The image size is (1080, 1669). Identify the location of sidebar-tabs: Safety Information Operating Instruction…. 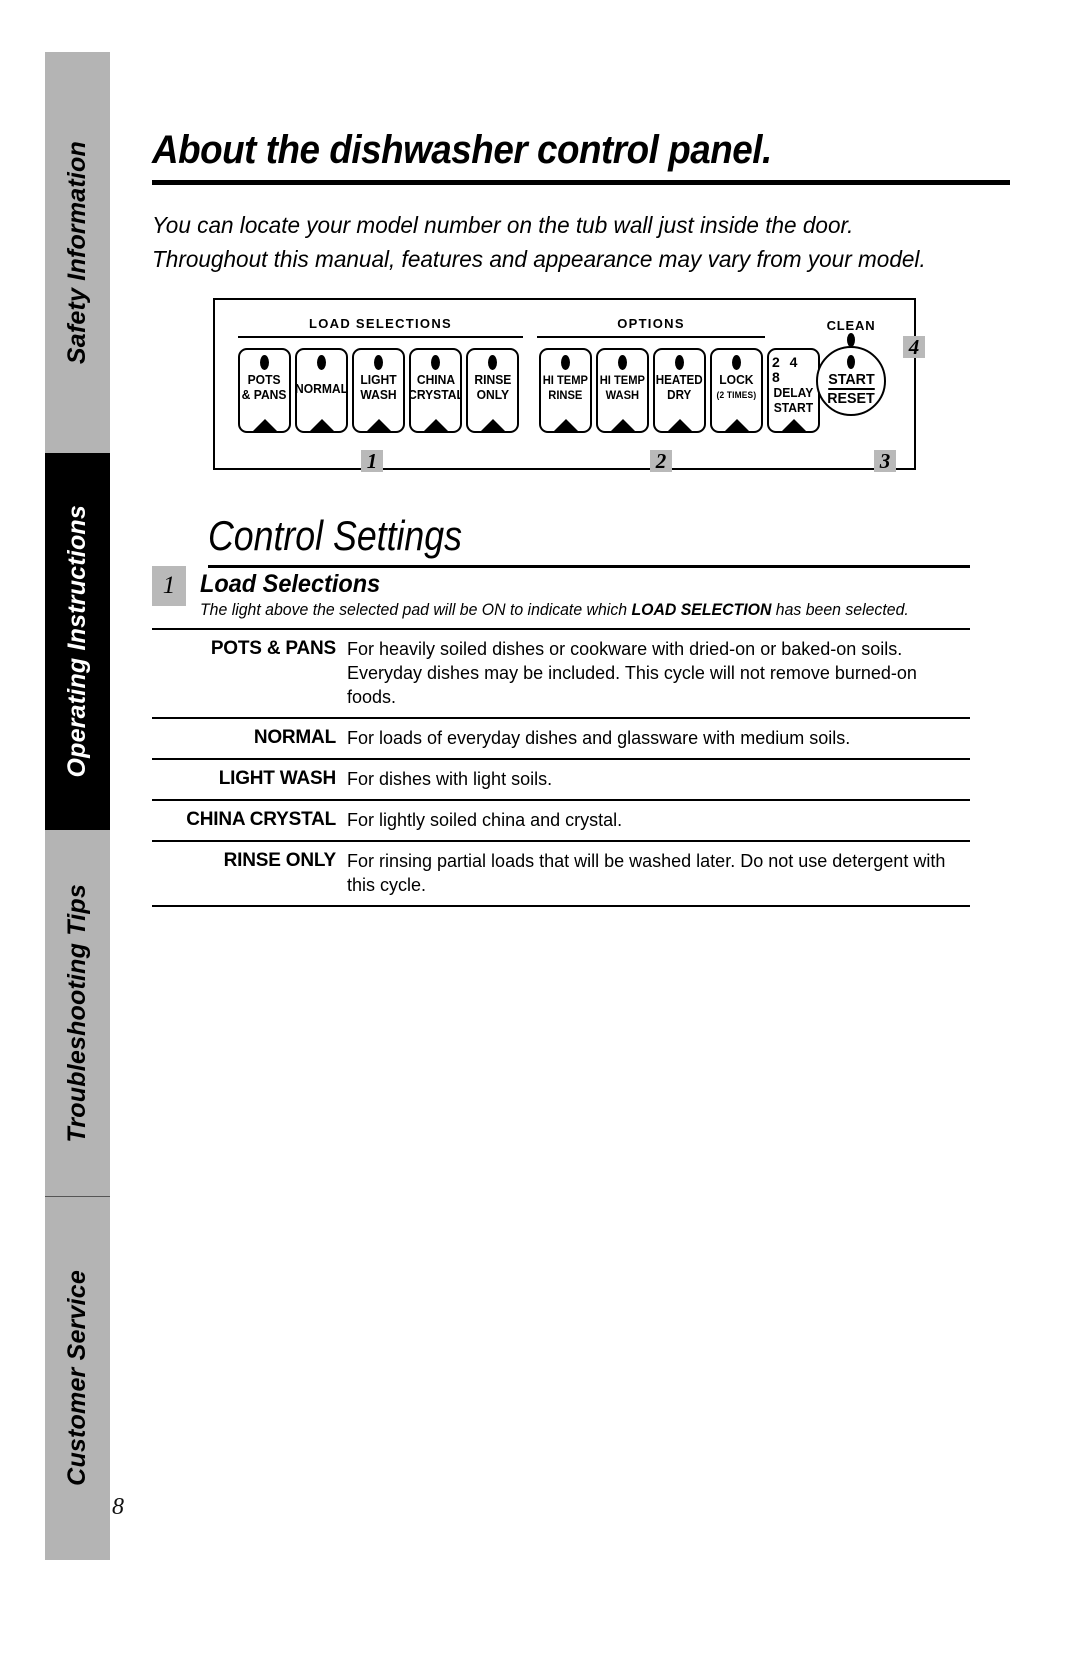
(77, 806).